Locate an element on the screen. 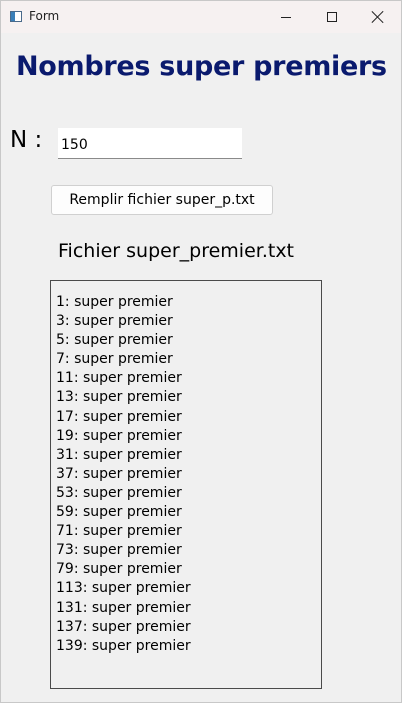 Image resolution: width=402 pixels, height=703 pixels. close-icon is located at coordinates (378, 17).